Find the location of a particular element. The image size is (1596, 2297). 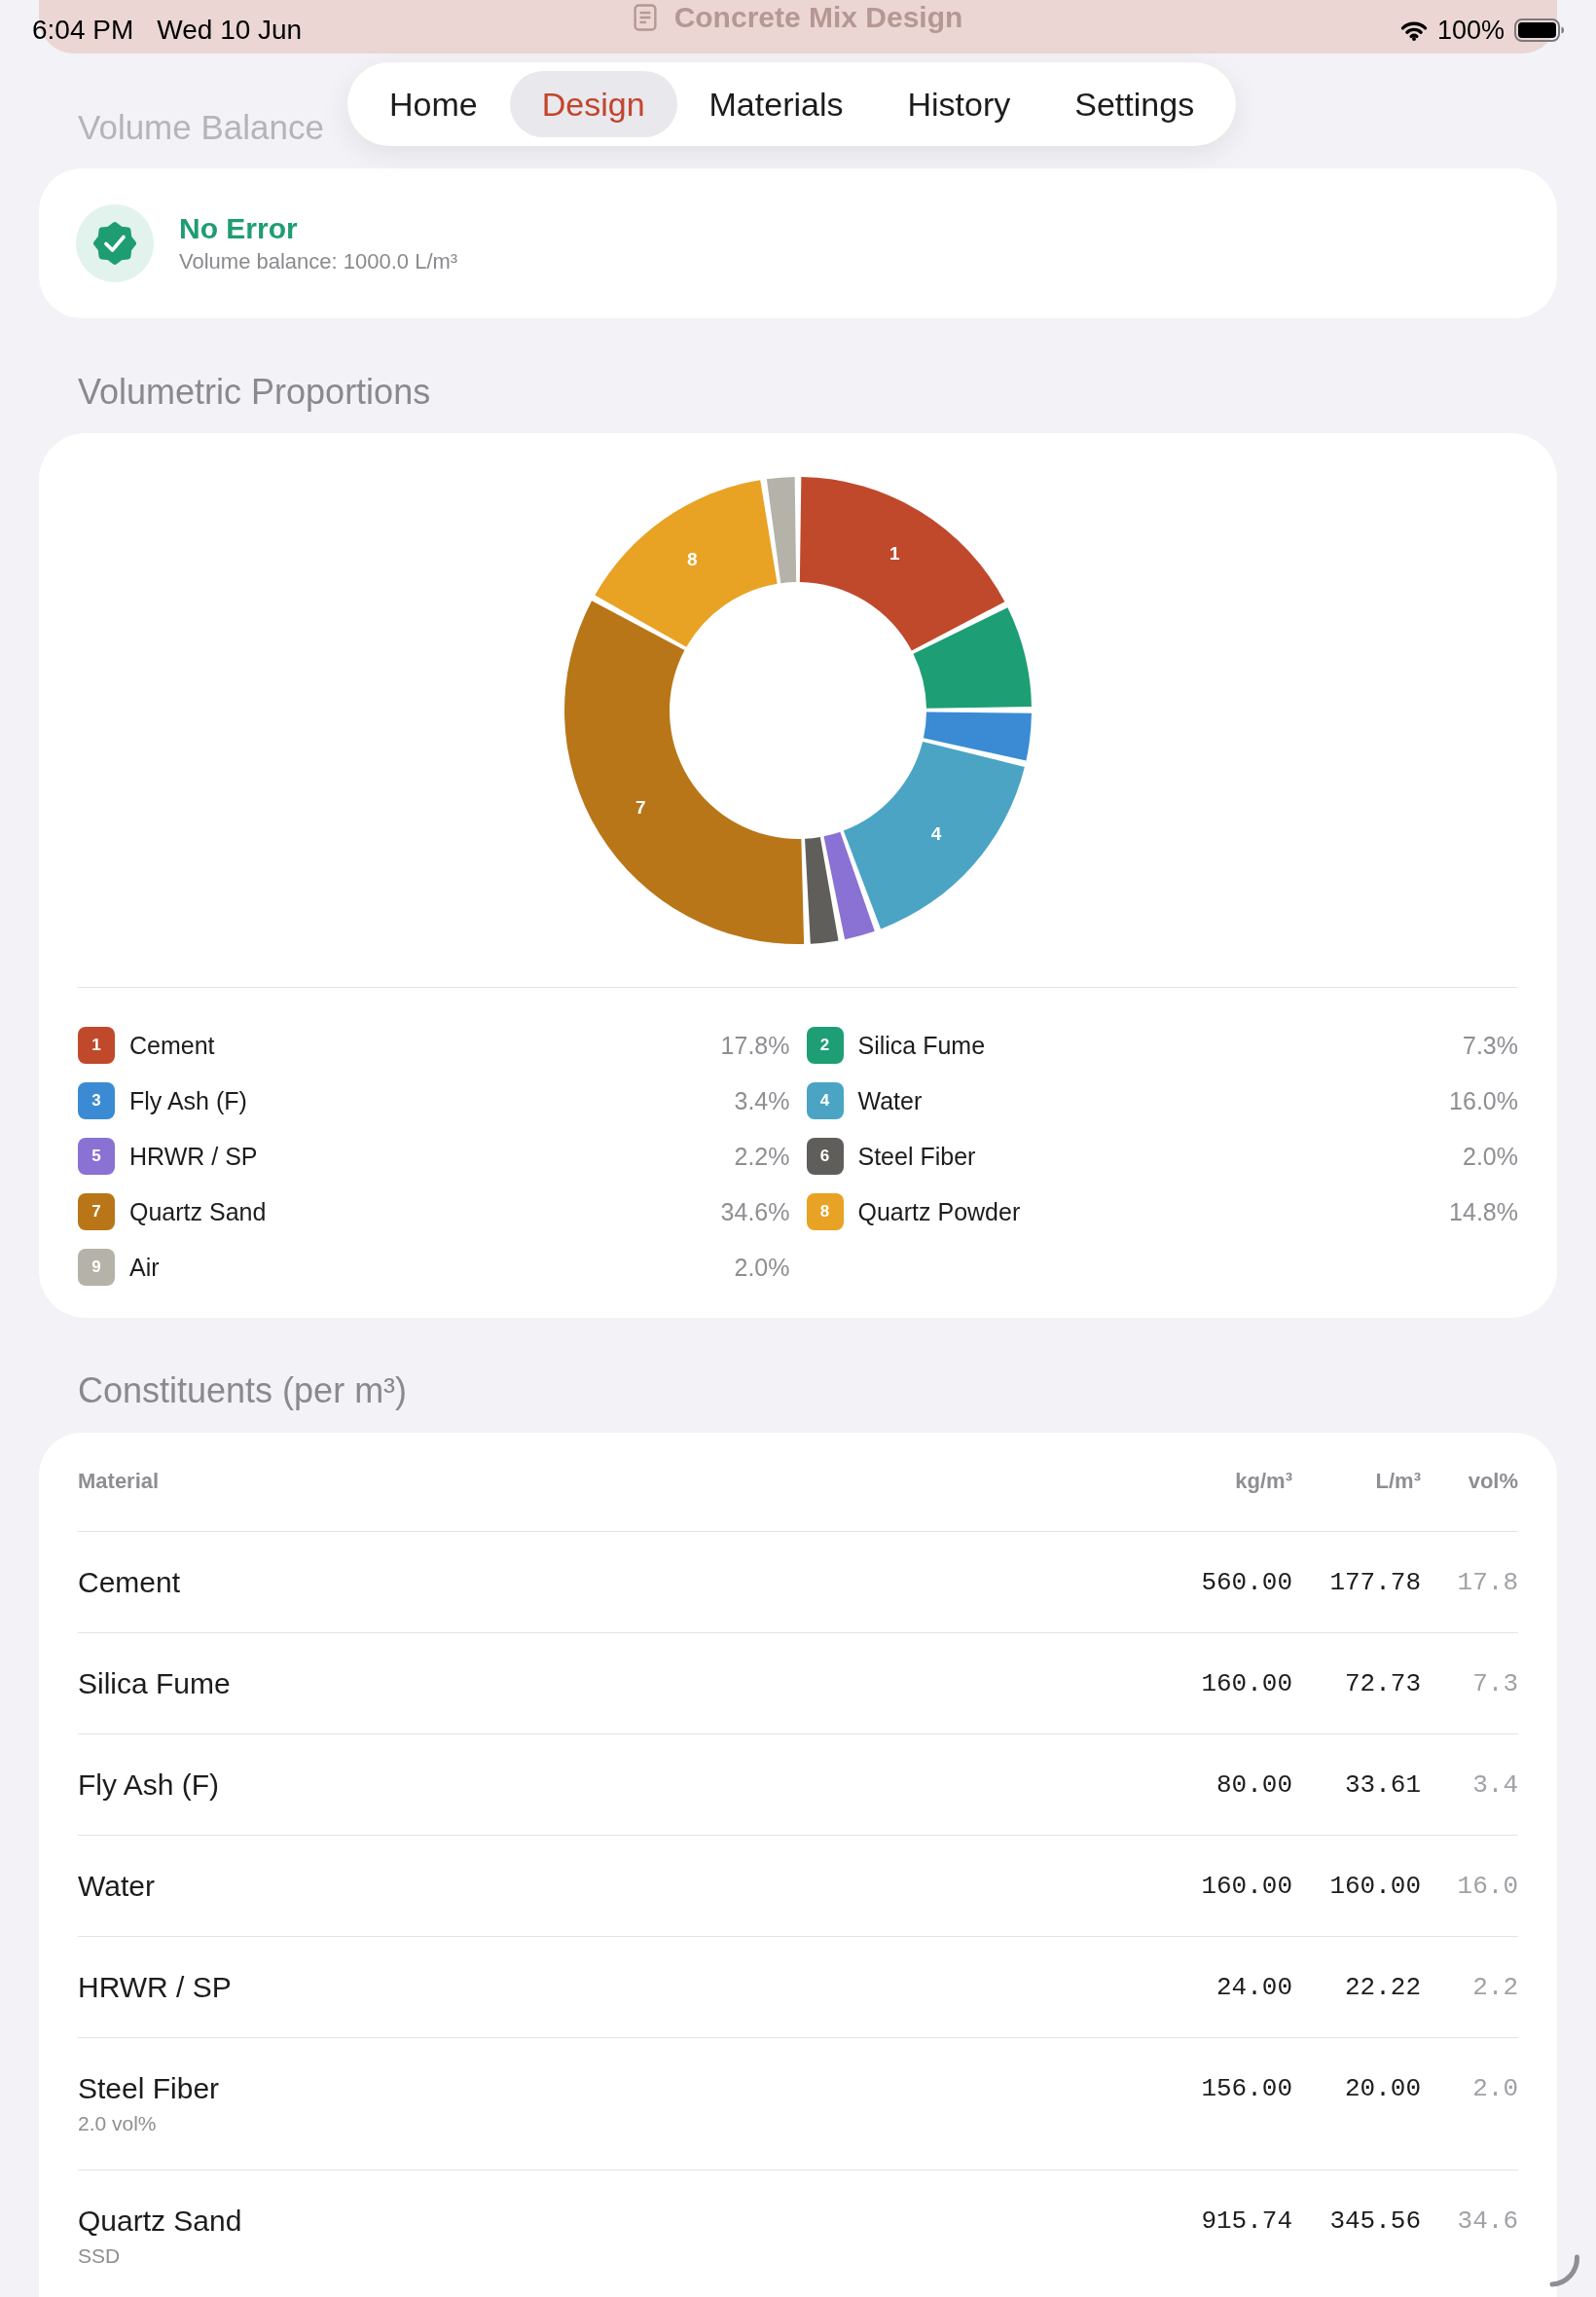

verified-badge-icon is located at coordinates (115, 243).